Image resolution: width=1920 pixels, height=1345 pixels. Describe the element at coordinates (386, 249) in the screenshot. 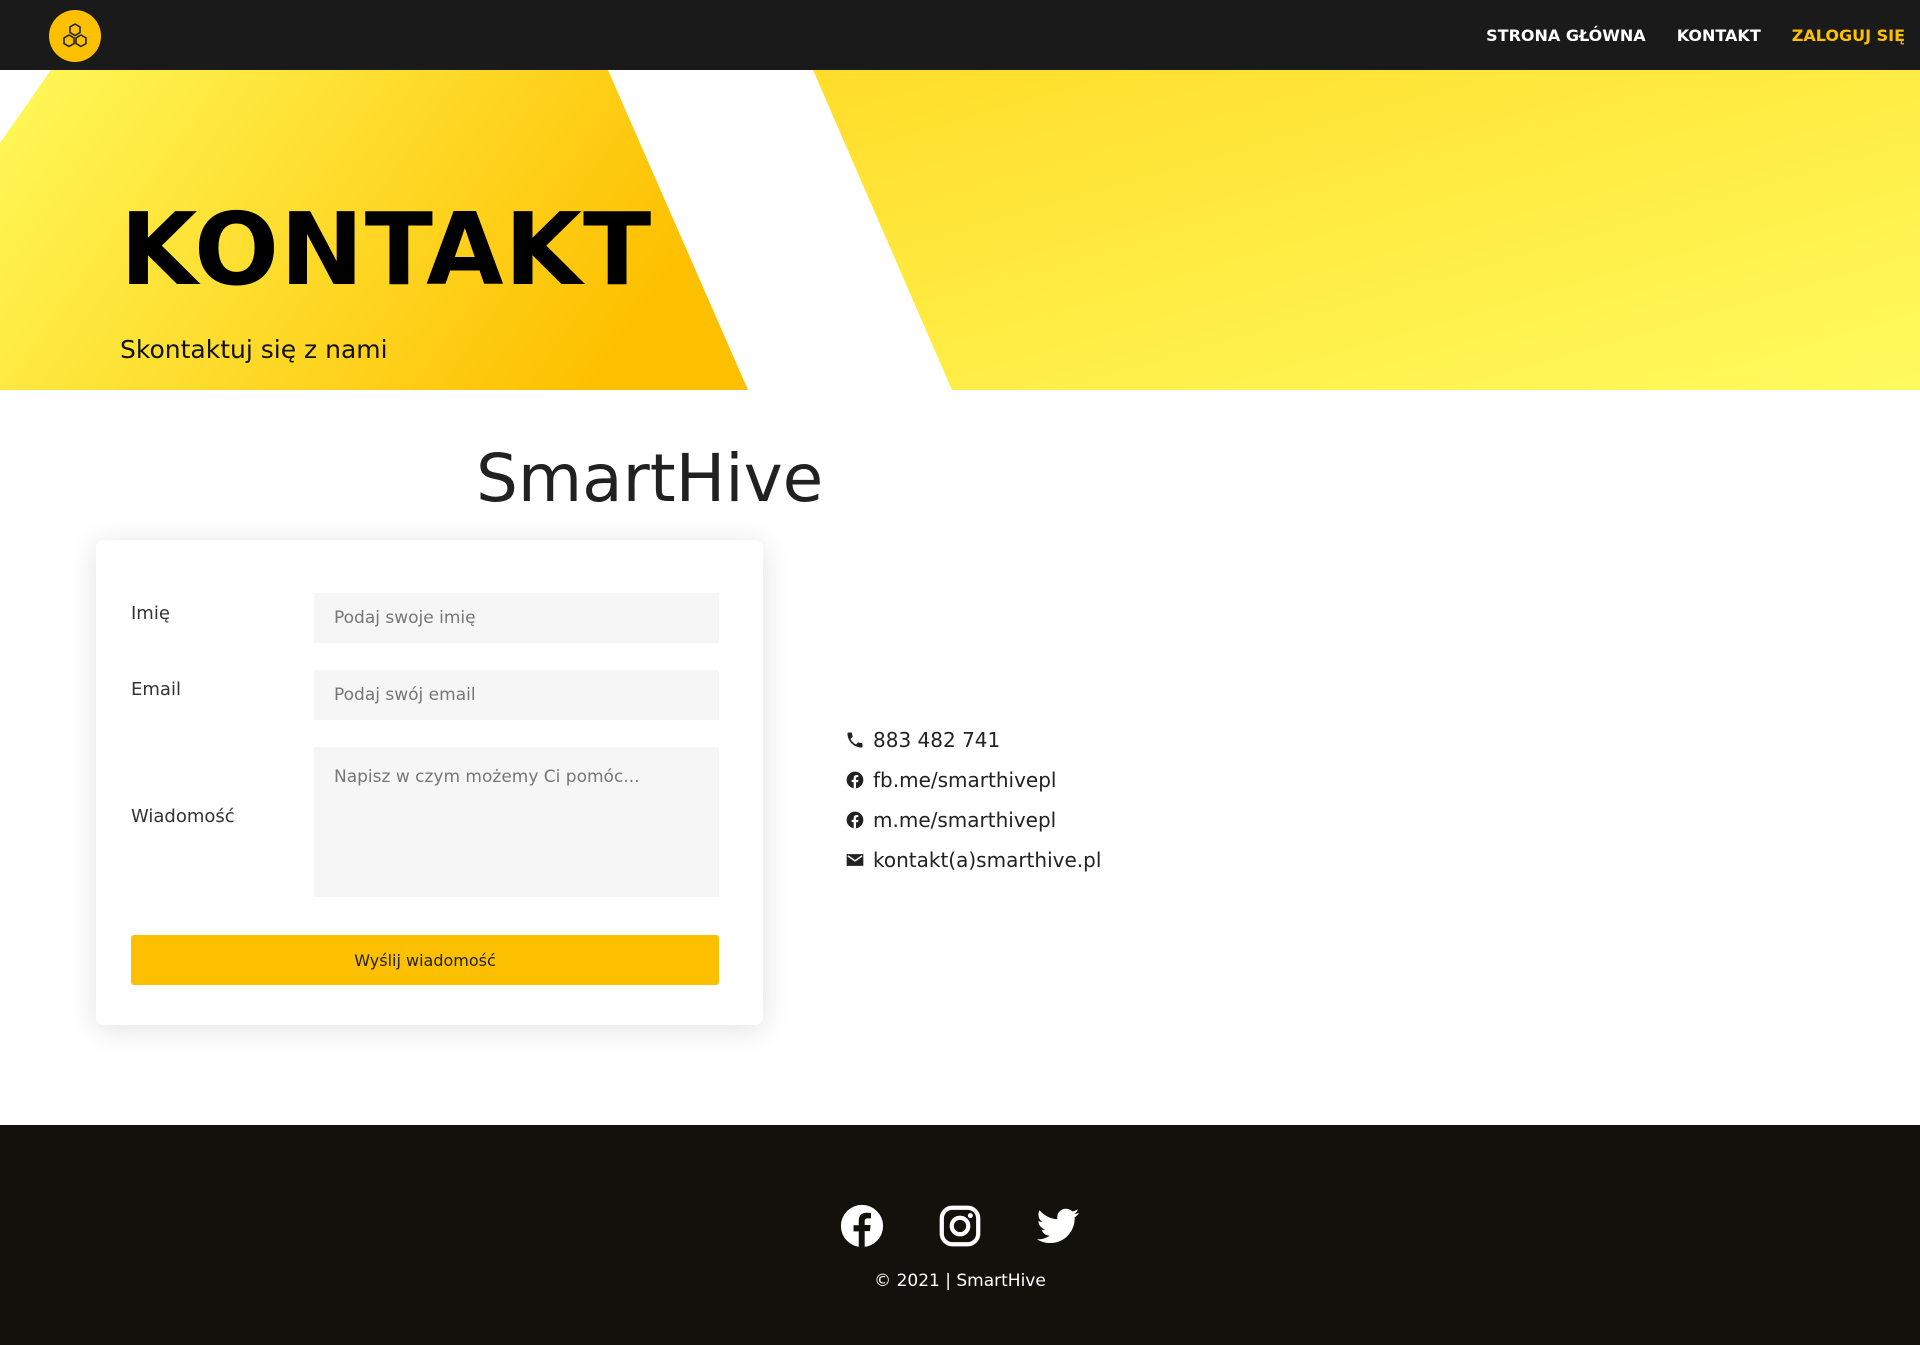

I see `page-title: KONTAKT` at that location.